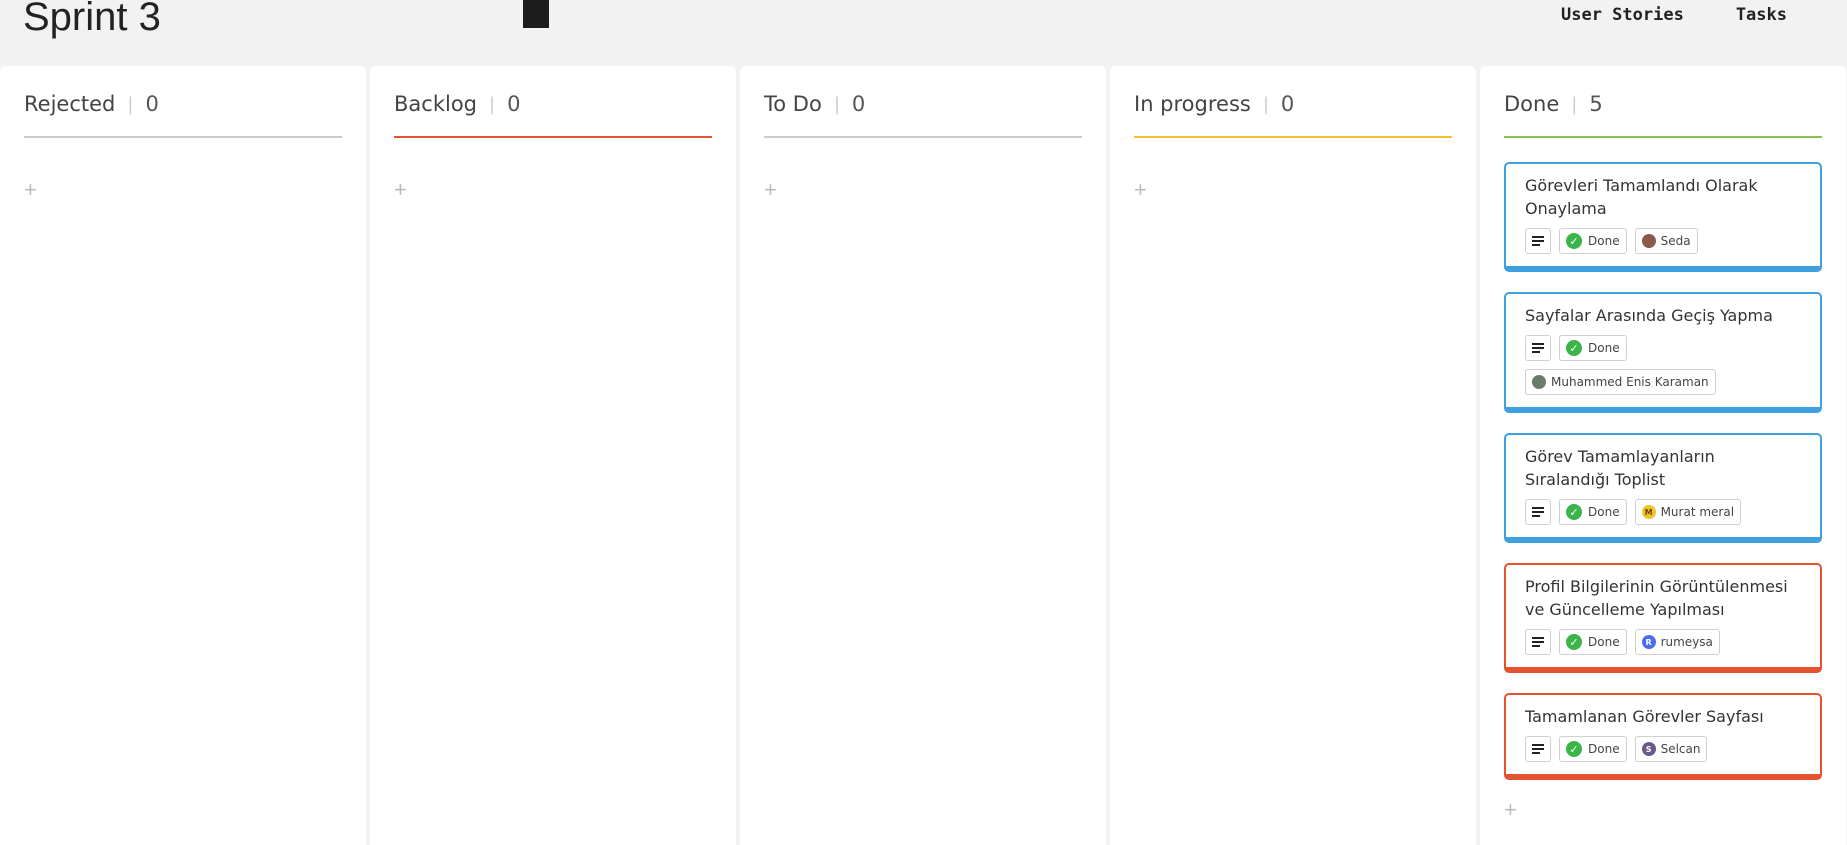  What do you see at coordinates (536, 14) in the screenshot?
I see `black-block` at bounding box center [536, 14].